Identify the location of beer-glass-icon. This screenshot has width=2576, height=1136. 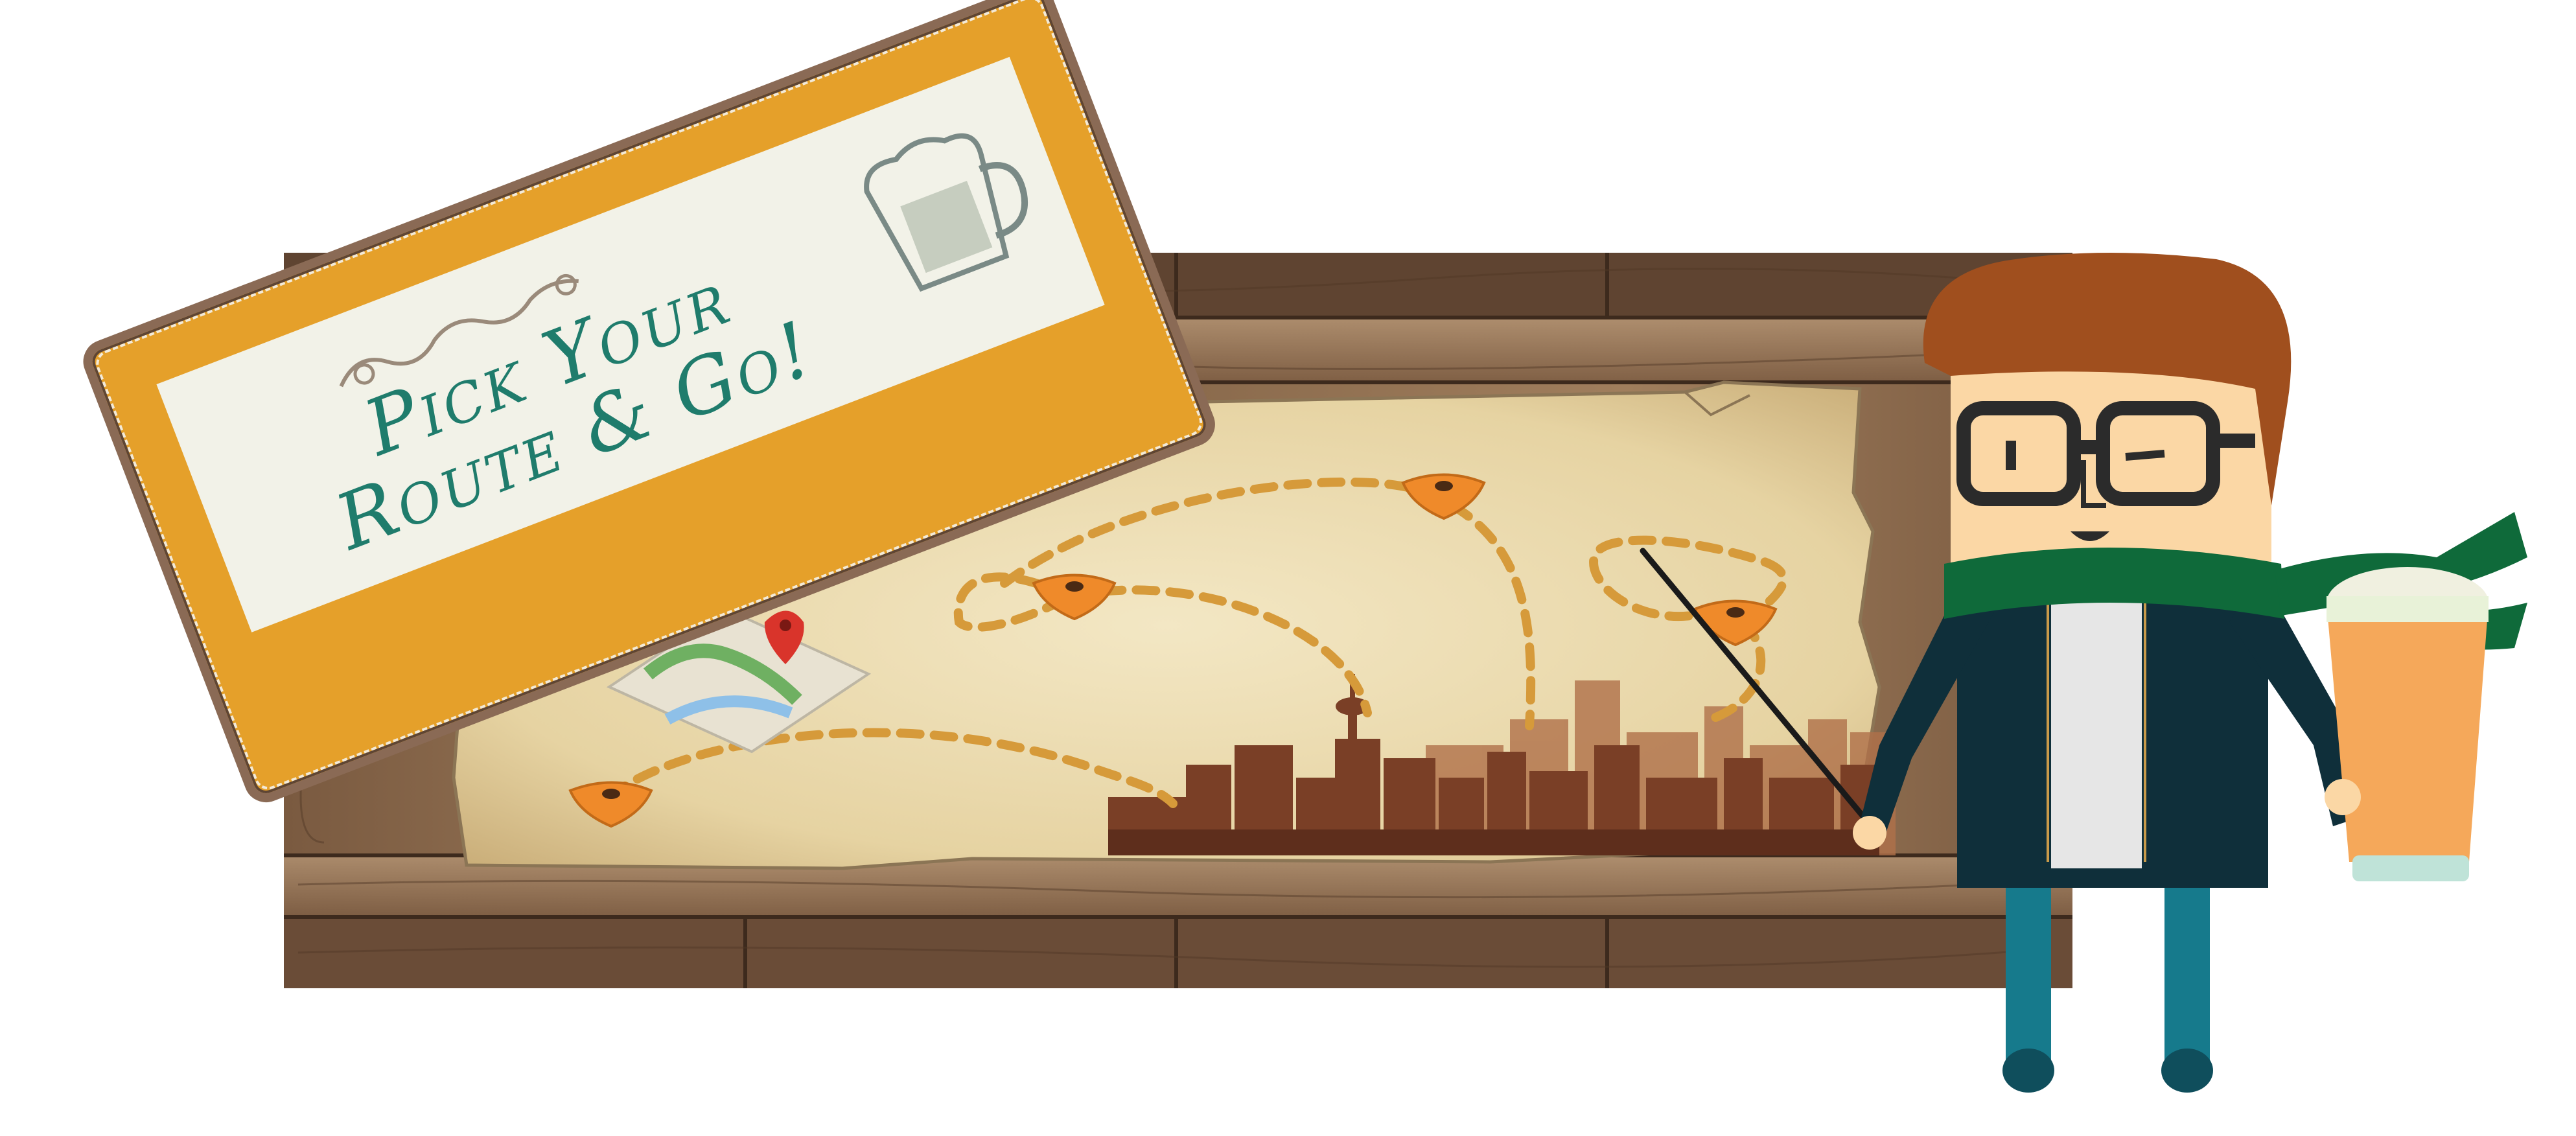
(2407, 724).